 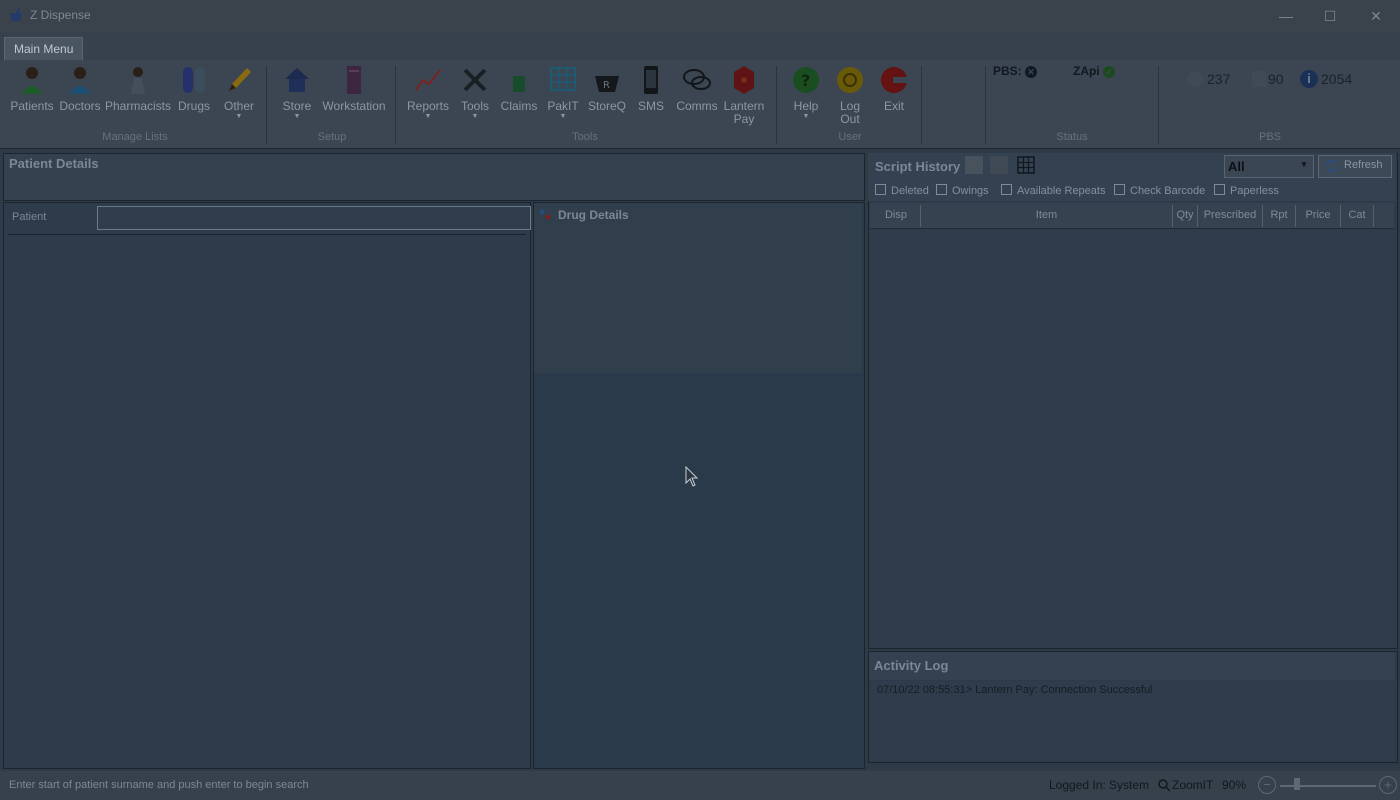 I want to click on available-repeats-checkbox: Available Repeats, so click(x=1053, y=190).